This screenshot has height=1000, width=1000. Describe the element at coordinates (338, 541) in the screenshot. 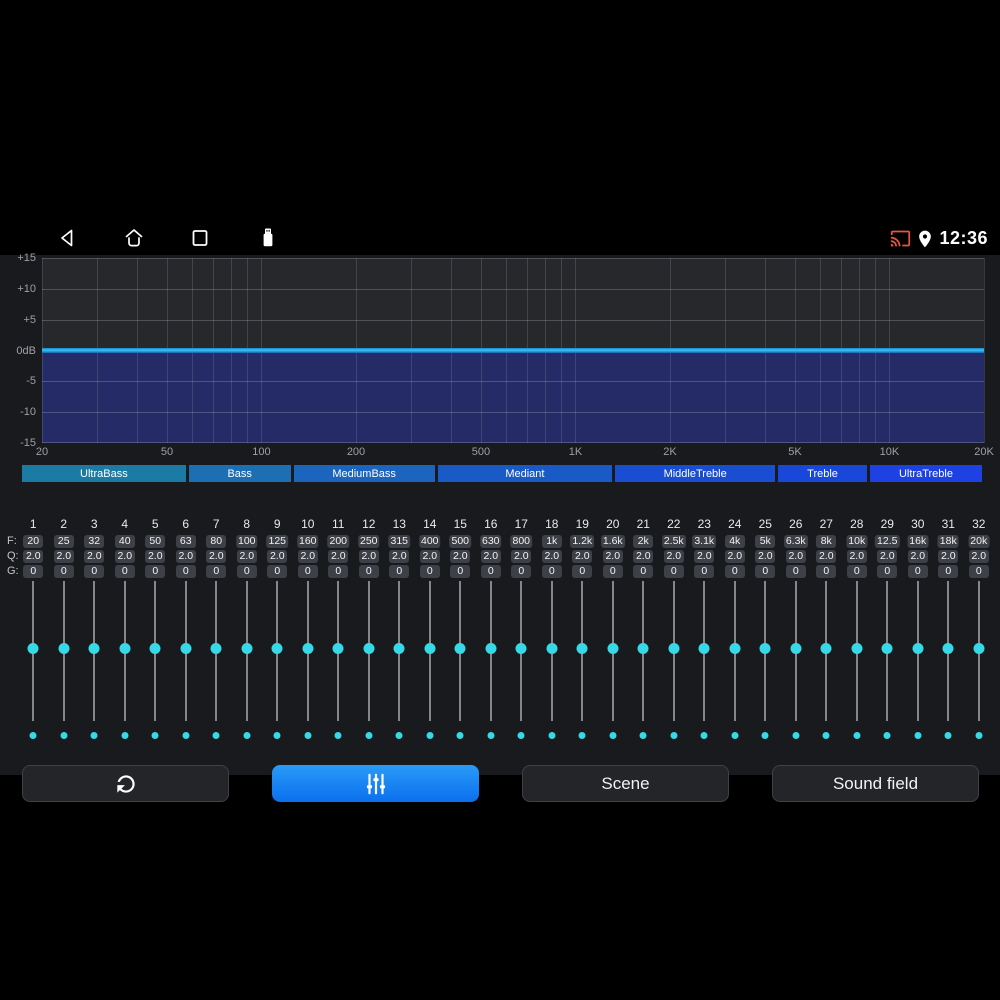

I see `band-f-value: 200` at that location.